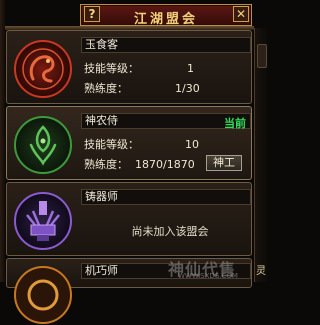 The height and width of the screenshot is (325, 320). What do you see at coordinates (166, 45) in the screenshot?
I see `guild-name: 玉食客` at bounding box center [166, 45].